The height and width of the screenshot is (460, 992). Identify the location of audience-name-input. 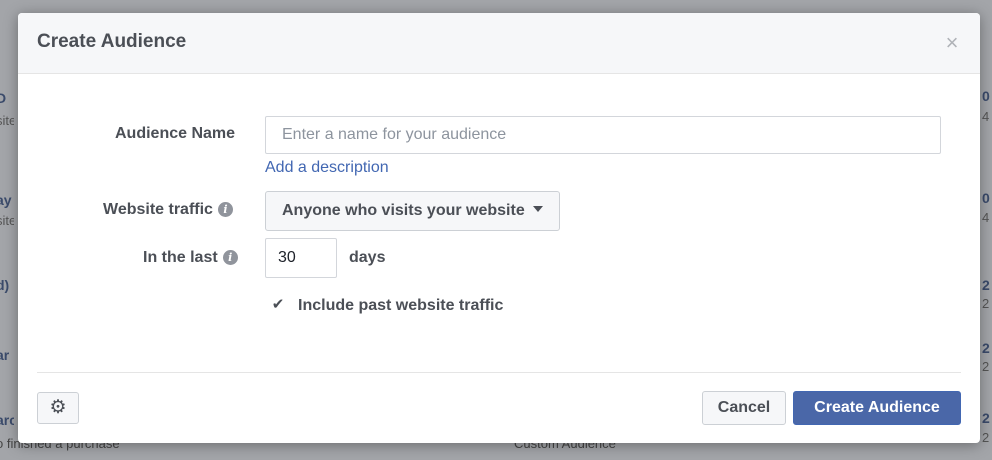
(603, 135).